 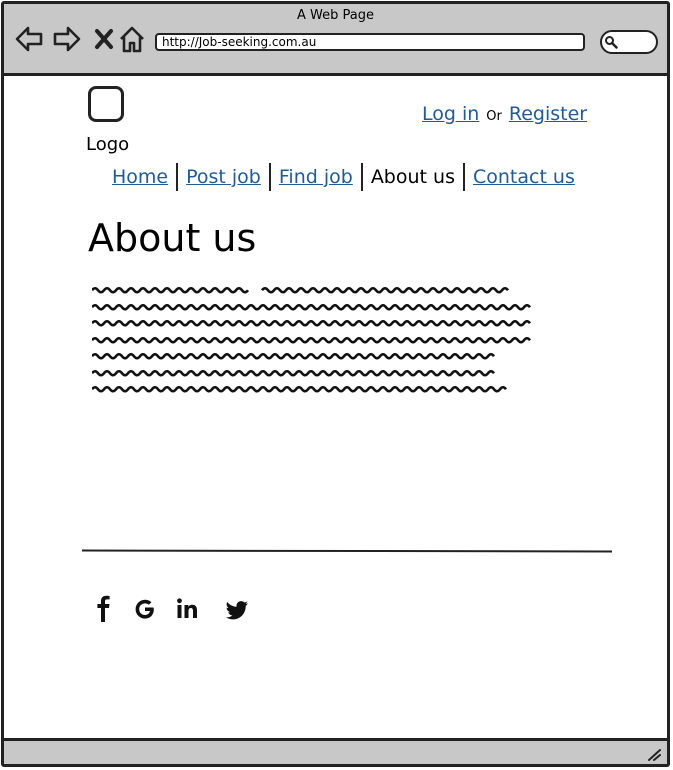 I want to click on forward-arrow-icon, so click(x=67, y=39).